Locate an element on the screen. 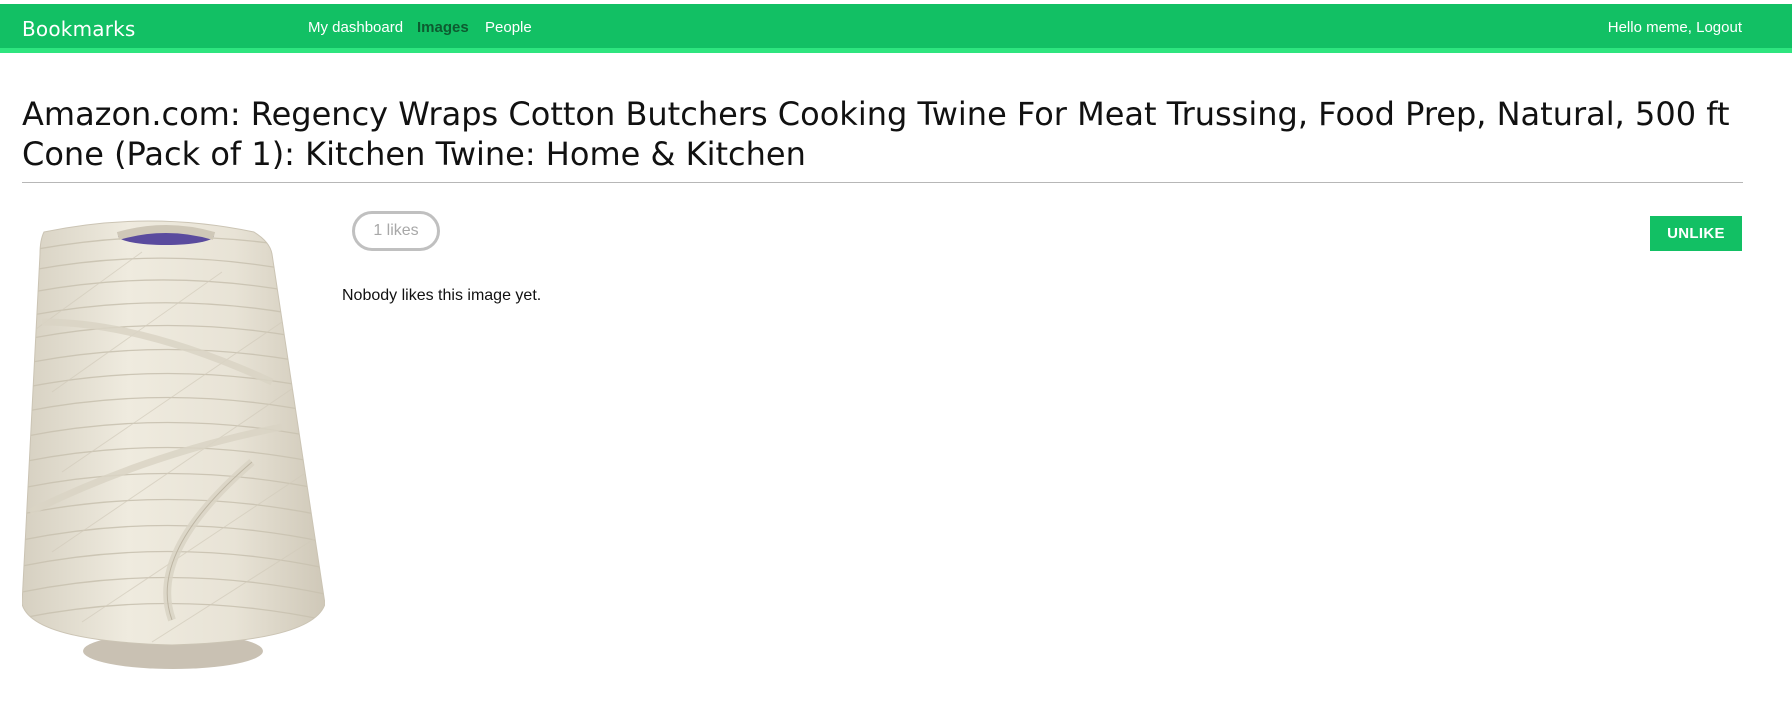 This screenshot has height=701, width=1792. user-menu-logout: Hello meme, Logout is located at coordinates (1675, 27).